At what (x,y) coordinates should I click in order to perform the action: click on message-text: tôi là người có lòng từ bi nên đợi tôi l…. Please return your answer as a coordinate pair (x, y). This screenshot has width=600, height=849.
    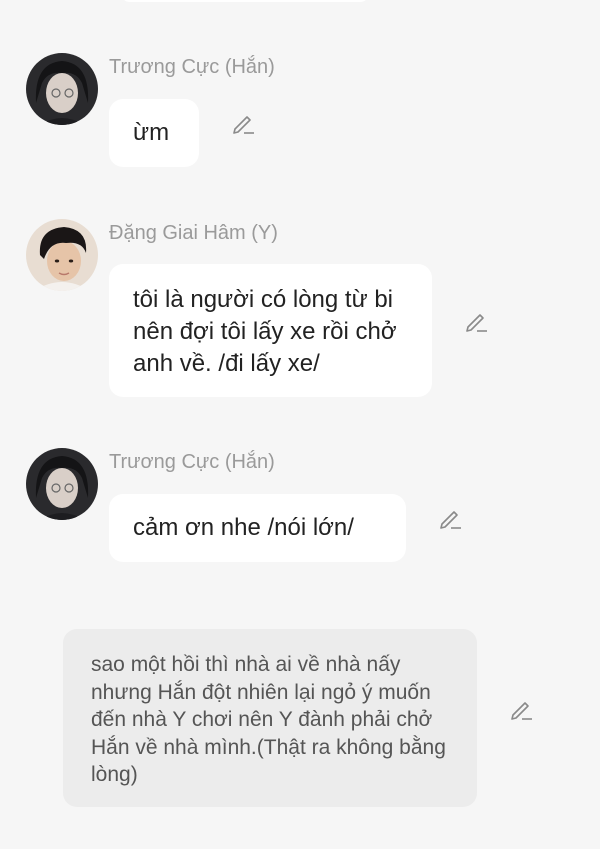
    Looking at the image, I should click on (265, 331).